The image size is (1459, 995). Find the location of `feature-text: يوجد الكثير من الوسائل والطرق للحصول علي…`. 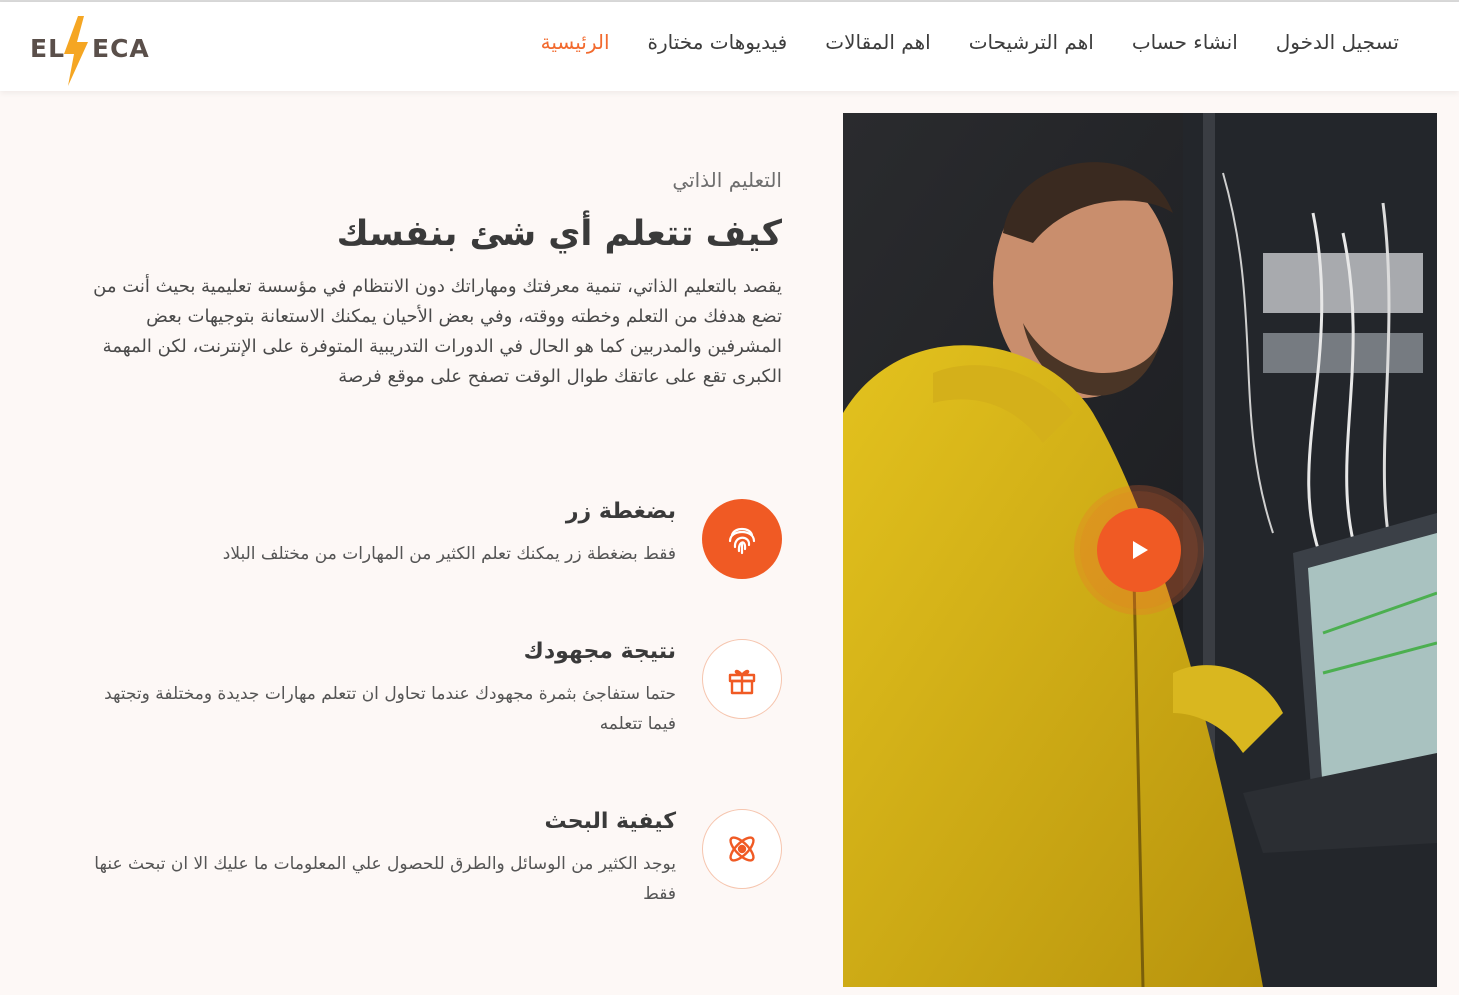

feature-text: يوجد الكثير من الوسائل والطرق للحصول علي… is located at coordinates (385, 879).